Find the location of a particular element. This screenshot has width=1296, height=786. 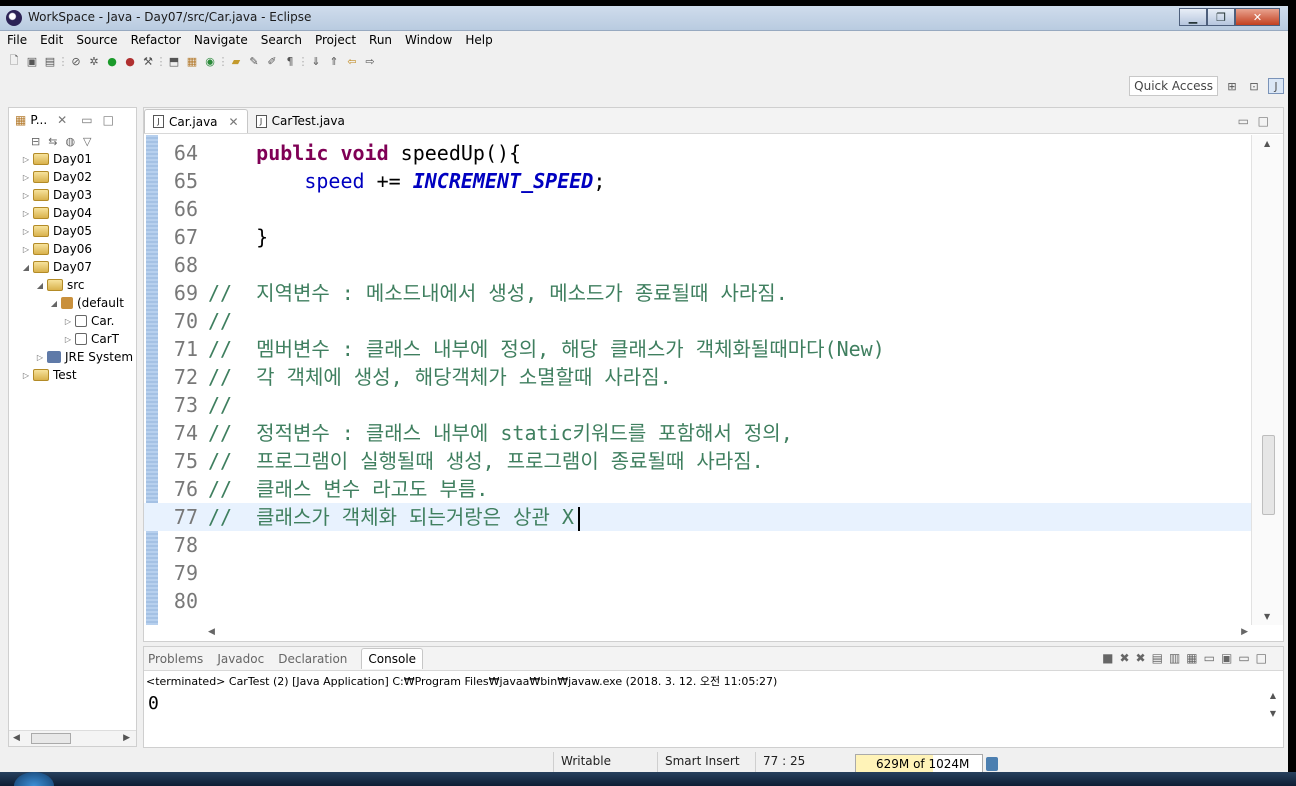

tree-item: ◢ Day07 is located at coordinates (72, 267).